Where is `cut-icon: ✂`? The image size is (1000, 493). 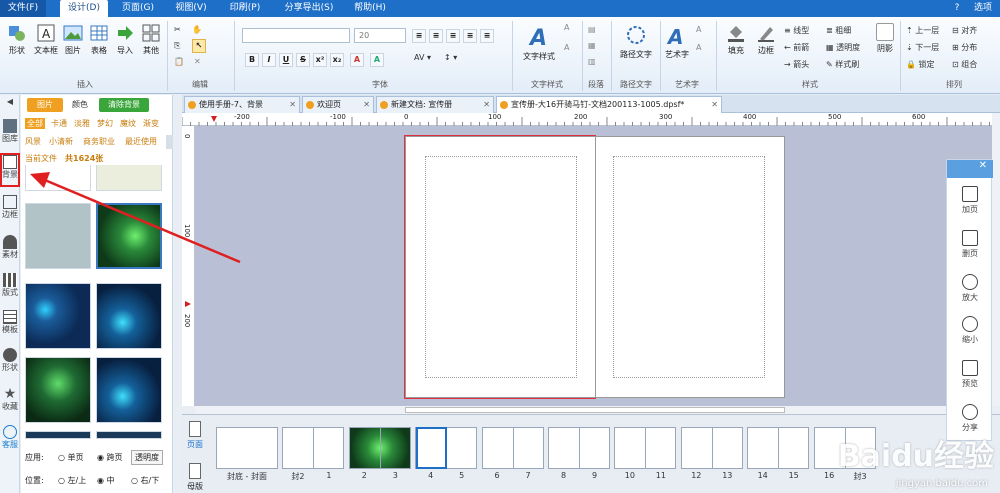
cut-icon: ✂ is located at coordinates (177, 29).